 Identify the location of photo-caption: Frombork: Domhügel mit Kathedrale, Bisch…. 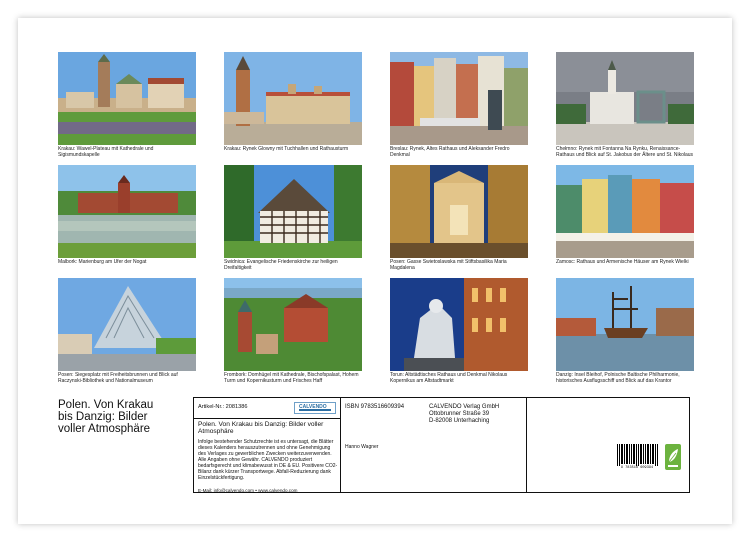
(291, 378).